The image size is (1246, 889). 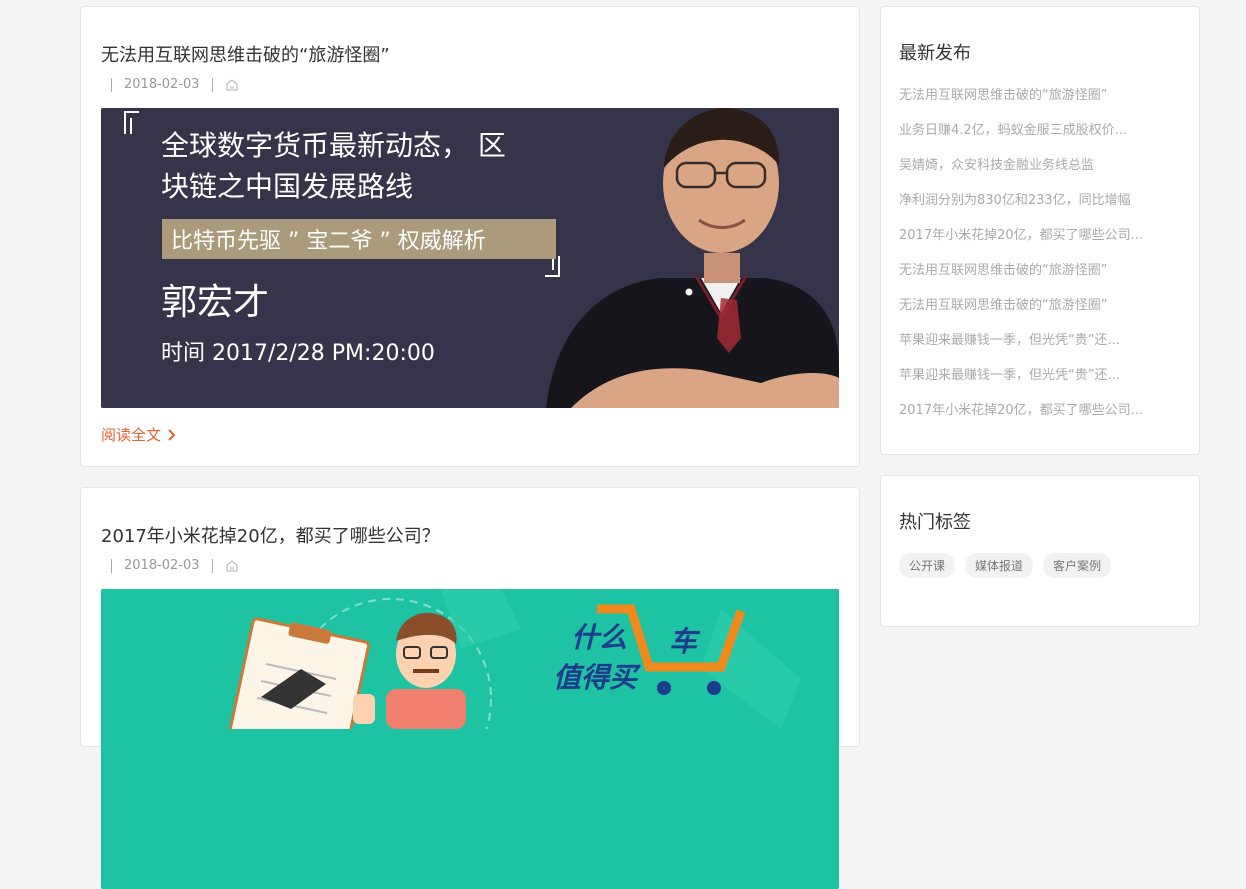 What do you see at coordinates (328, 241) in the screenshot?
I see `banner-highlight: 比特币先驱 ” 宝二爷 ” 权威解析` at bounding box center [328, 241].